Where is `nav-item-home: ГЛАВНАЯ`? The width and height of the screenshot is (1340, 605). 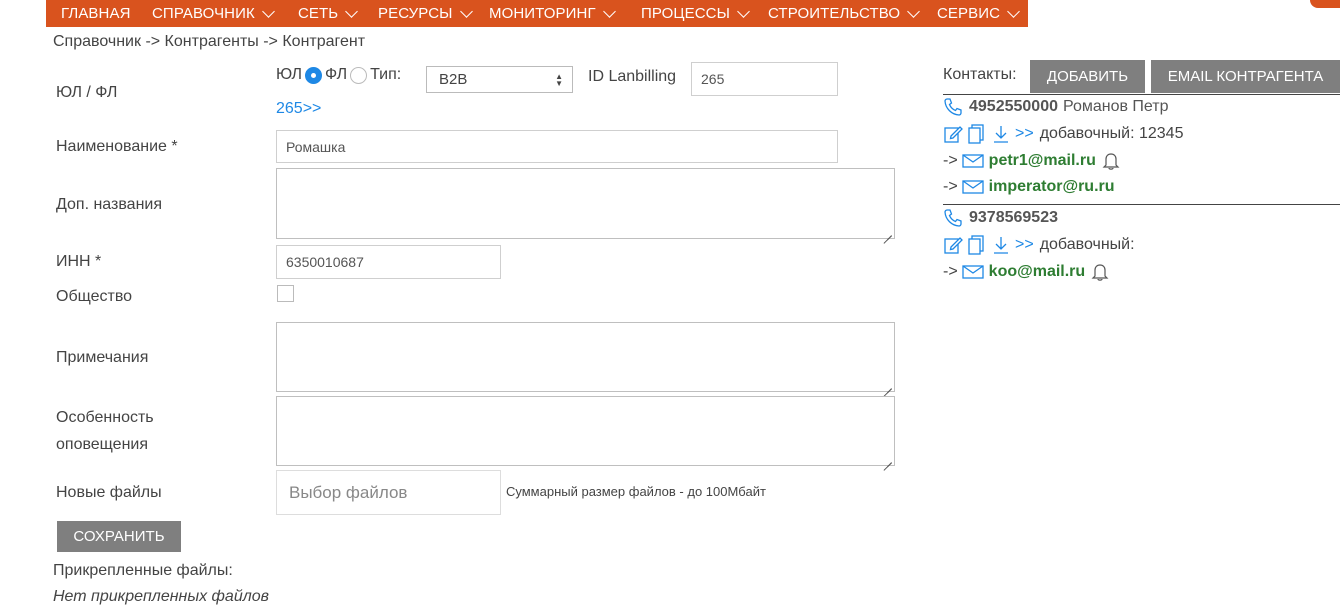
nav-item-home: ГЛАВНАЯ is located at coordinates (96, 13).